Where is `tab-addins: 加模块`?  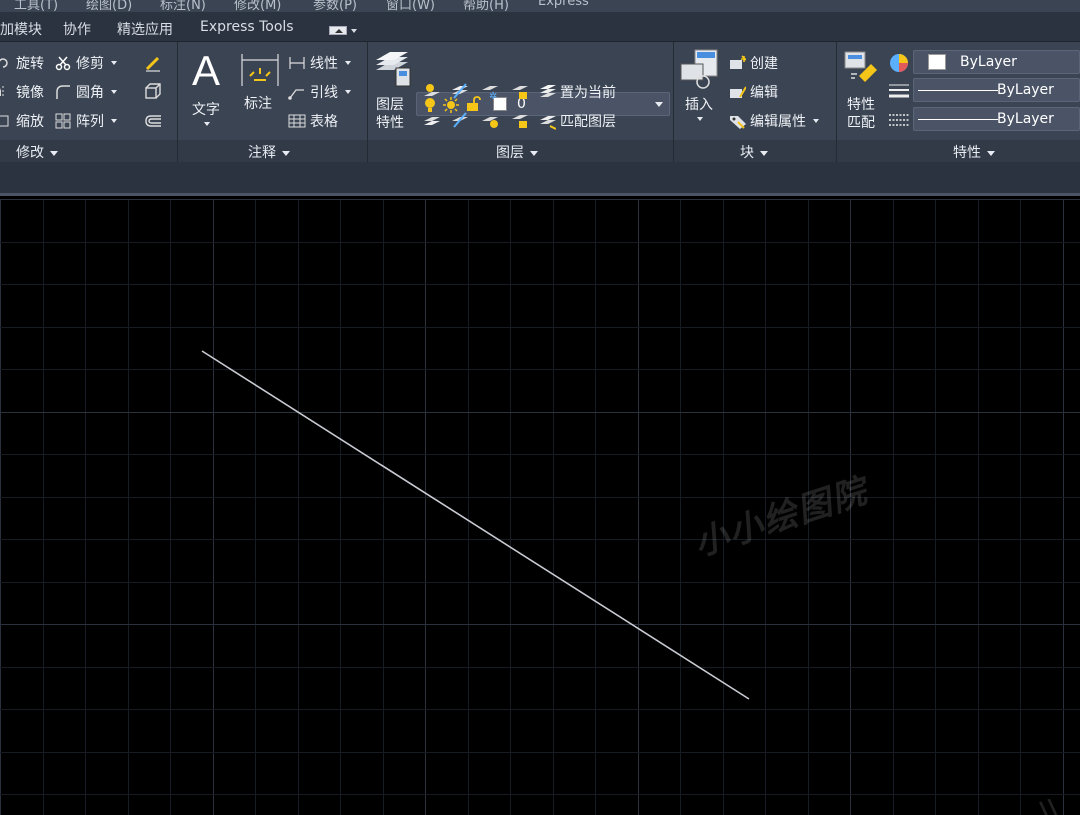
tab-addins: 加模块 is located at coordinates (21, 29).